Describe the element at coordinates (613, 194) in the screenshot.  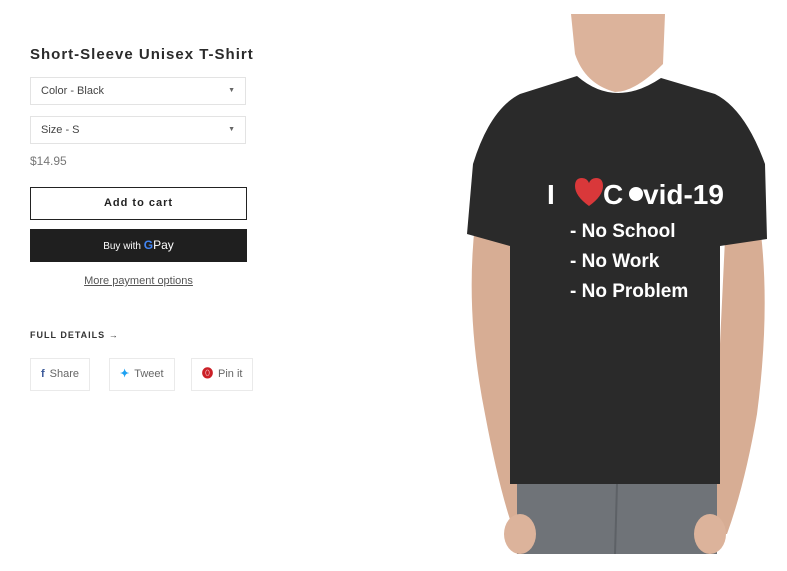
I see `svg-text: C` at that location.